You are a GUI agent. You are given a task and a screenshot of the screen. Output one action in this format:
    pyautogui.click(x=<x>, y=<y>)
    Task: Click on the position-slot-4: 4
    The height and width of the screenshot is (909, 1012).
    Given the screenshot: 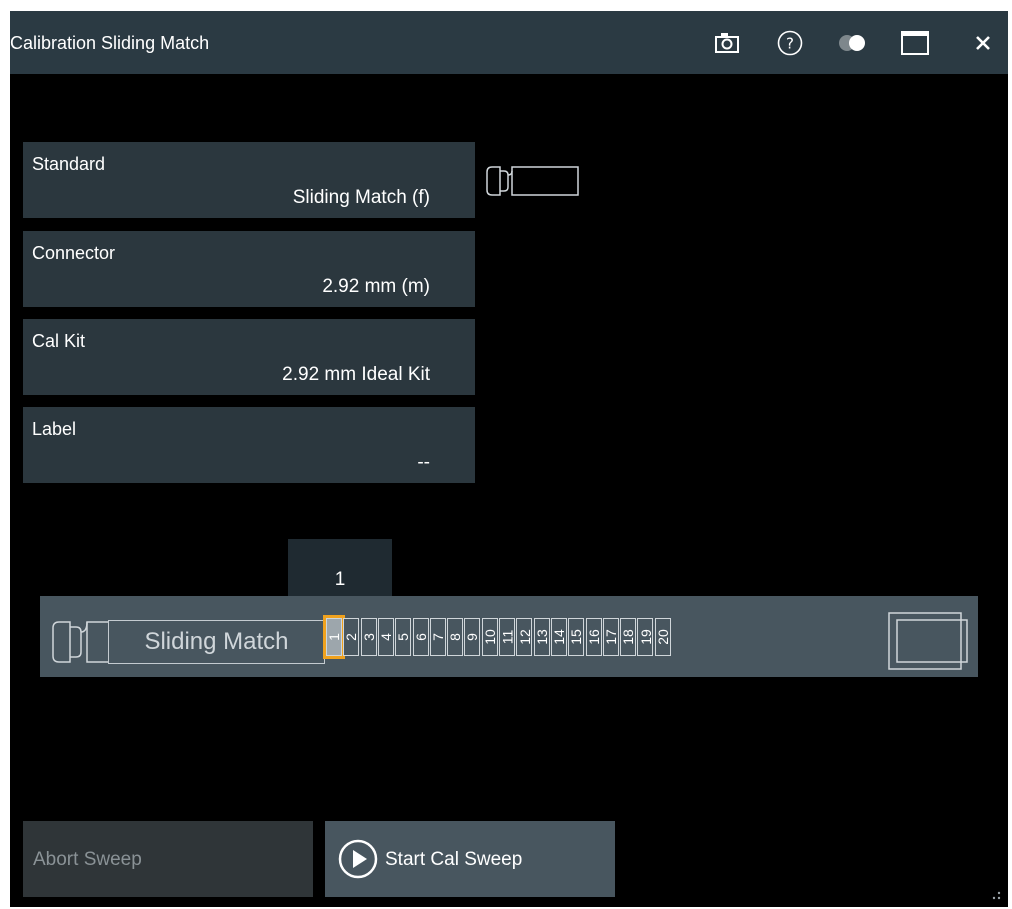 What is the action you would take?
    pyautogui.click(x=386, y=637)
    